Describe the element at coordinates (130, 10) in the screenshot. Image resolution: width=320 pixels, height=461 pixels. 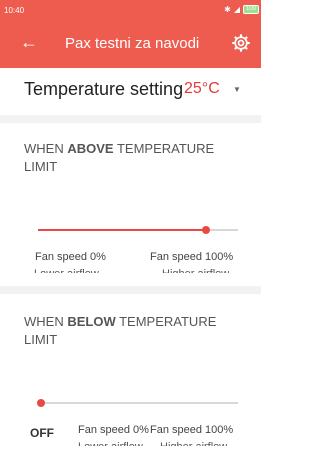
I see `status-bar: 10:40 ✱ ◢ 100` at that location.